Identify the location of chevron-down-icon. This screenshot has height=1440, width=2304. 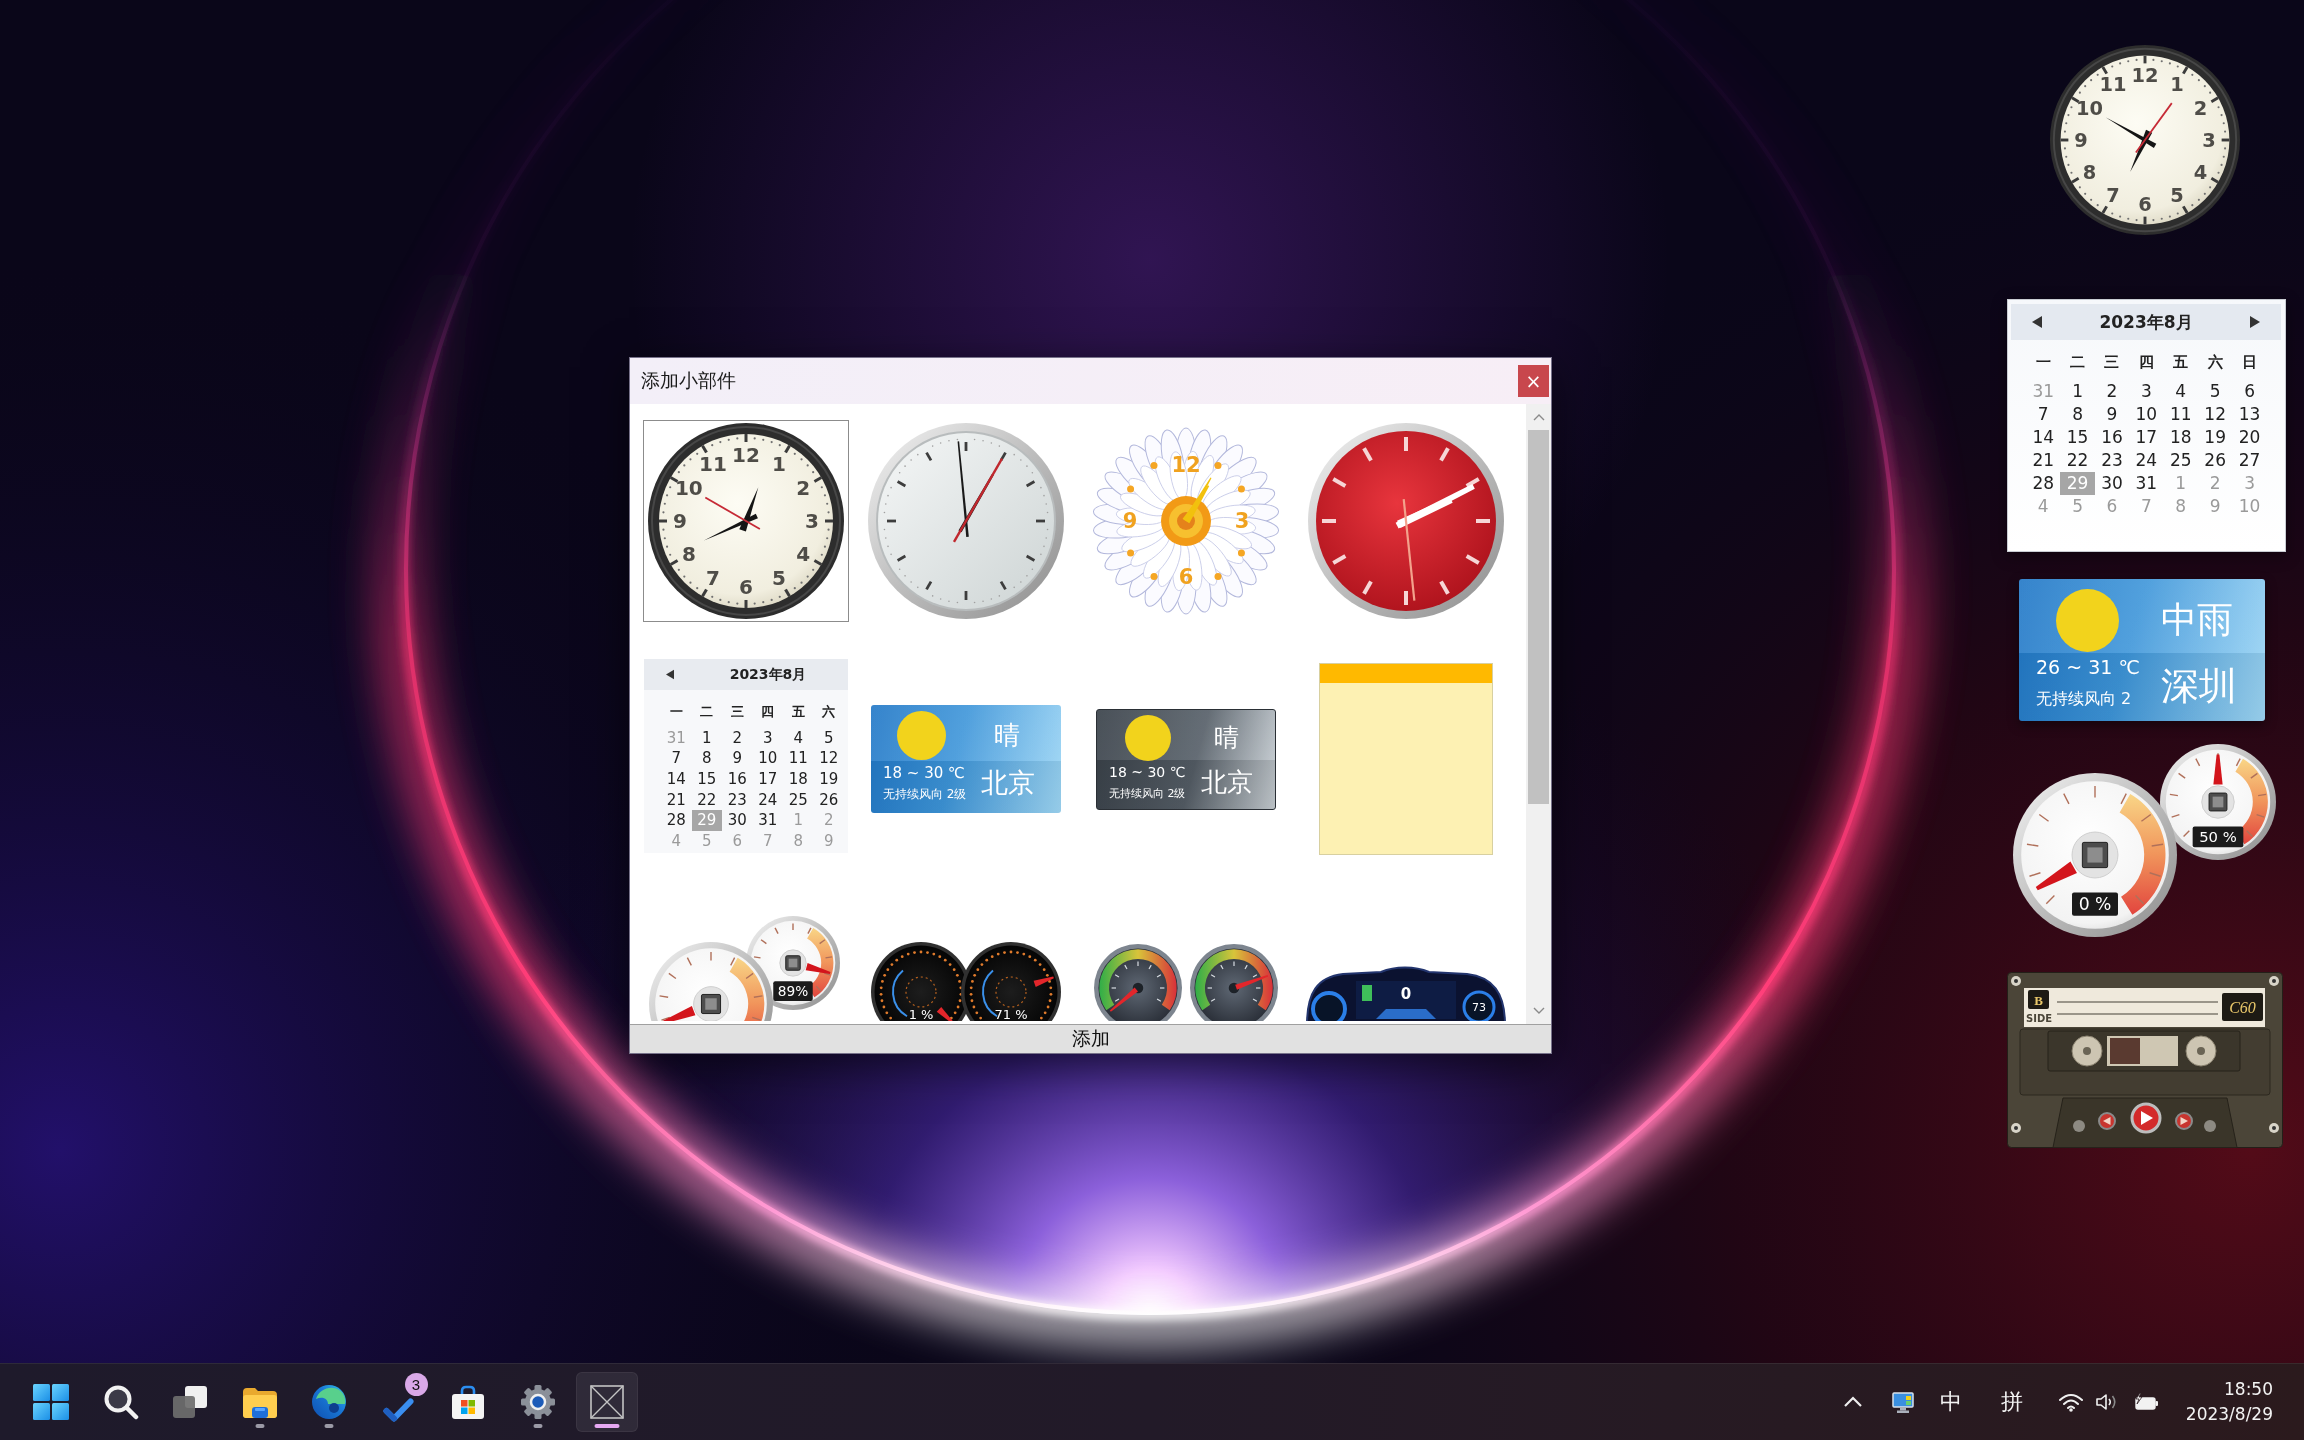
(1538, 1011).